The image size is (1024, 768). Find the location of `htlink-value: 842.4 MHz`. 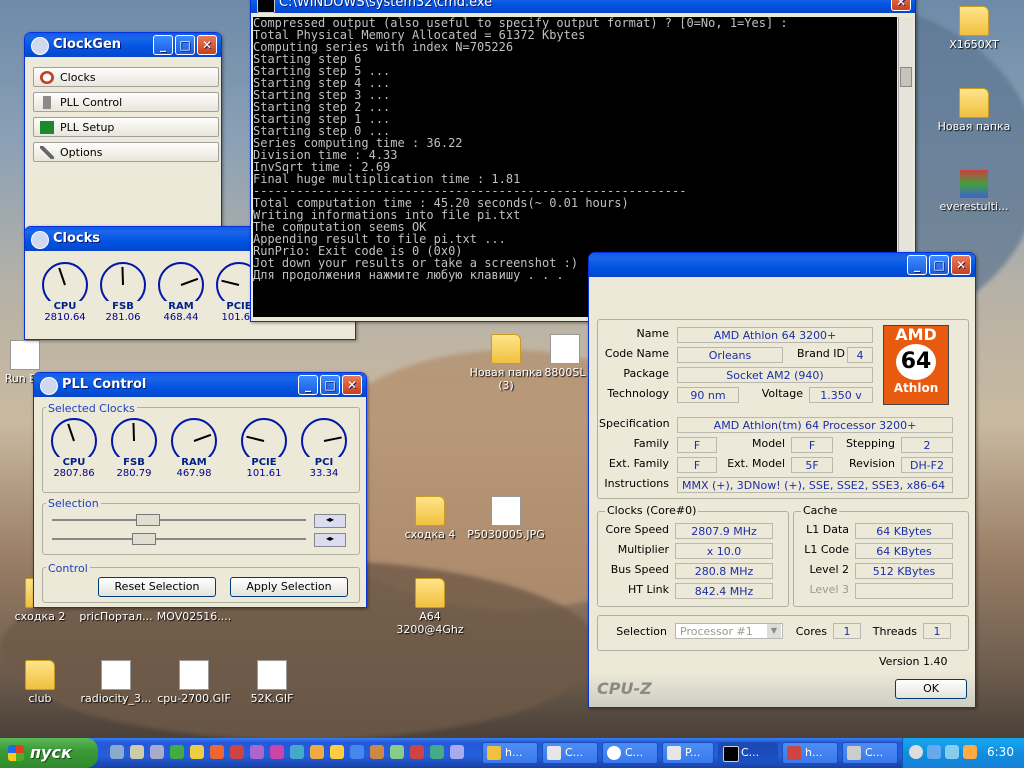

htlink-value: 842.4 MHz is located at coordinates (724, 591).